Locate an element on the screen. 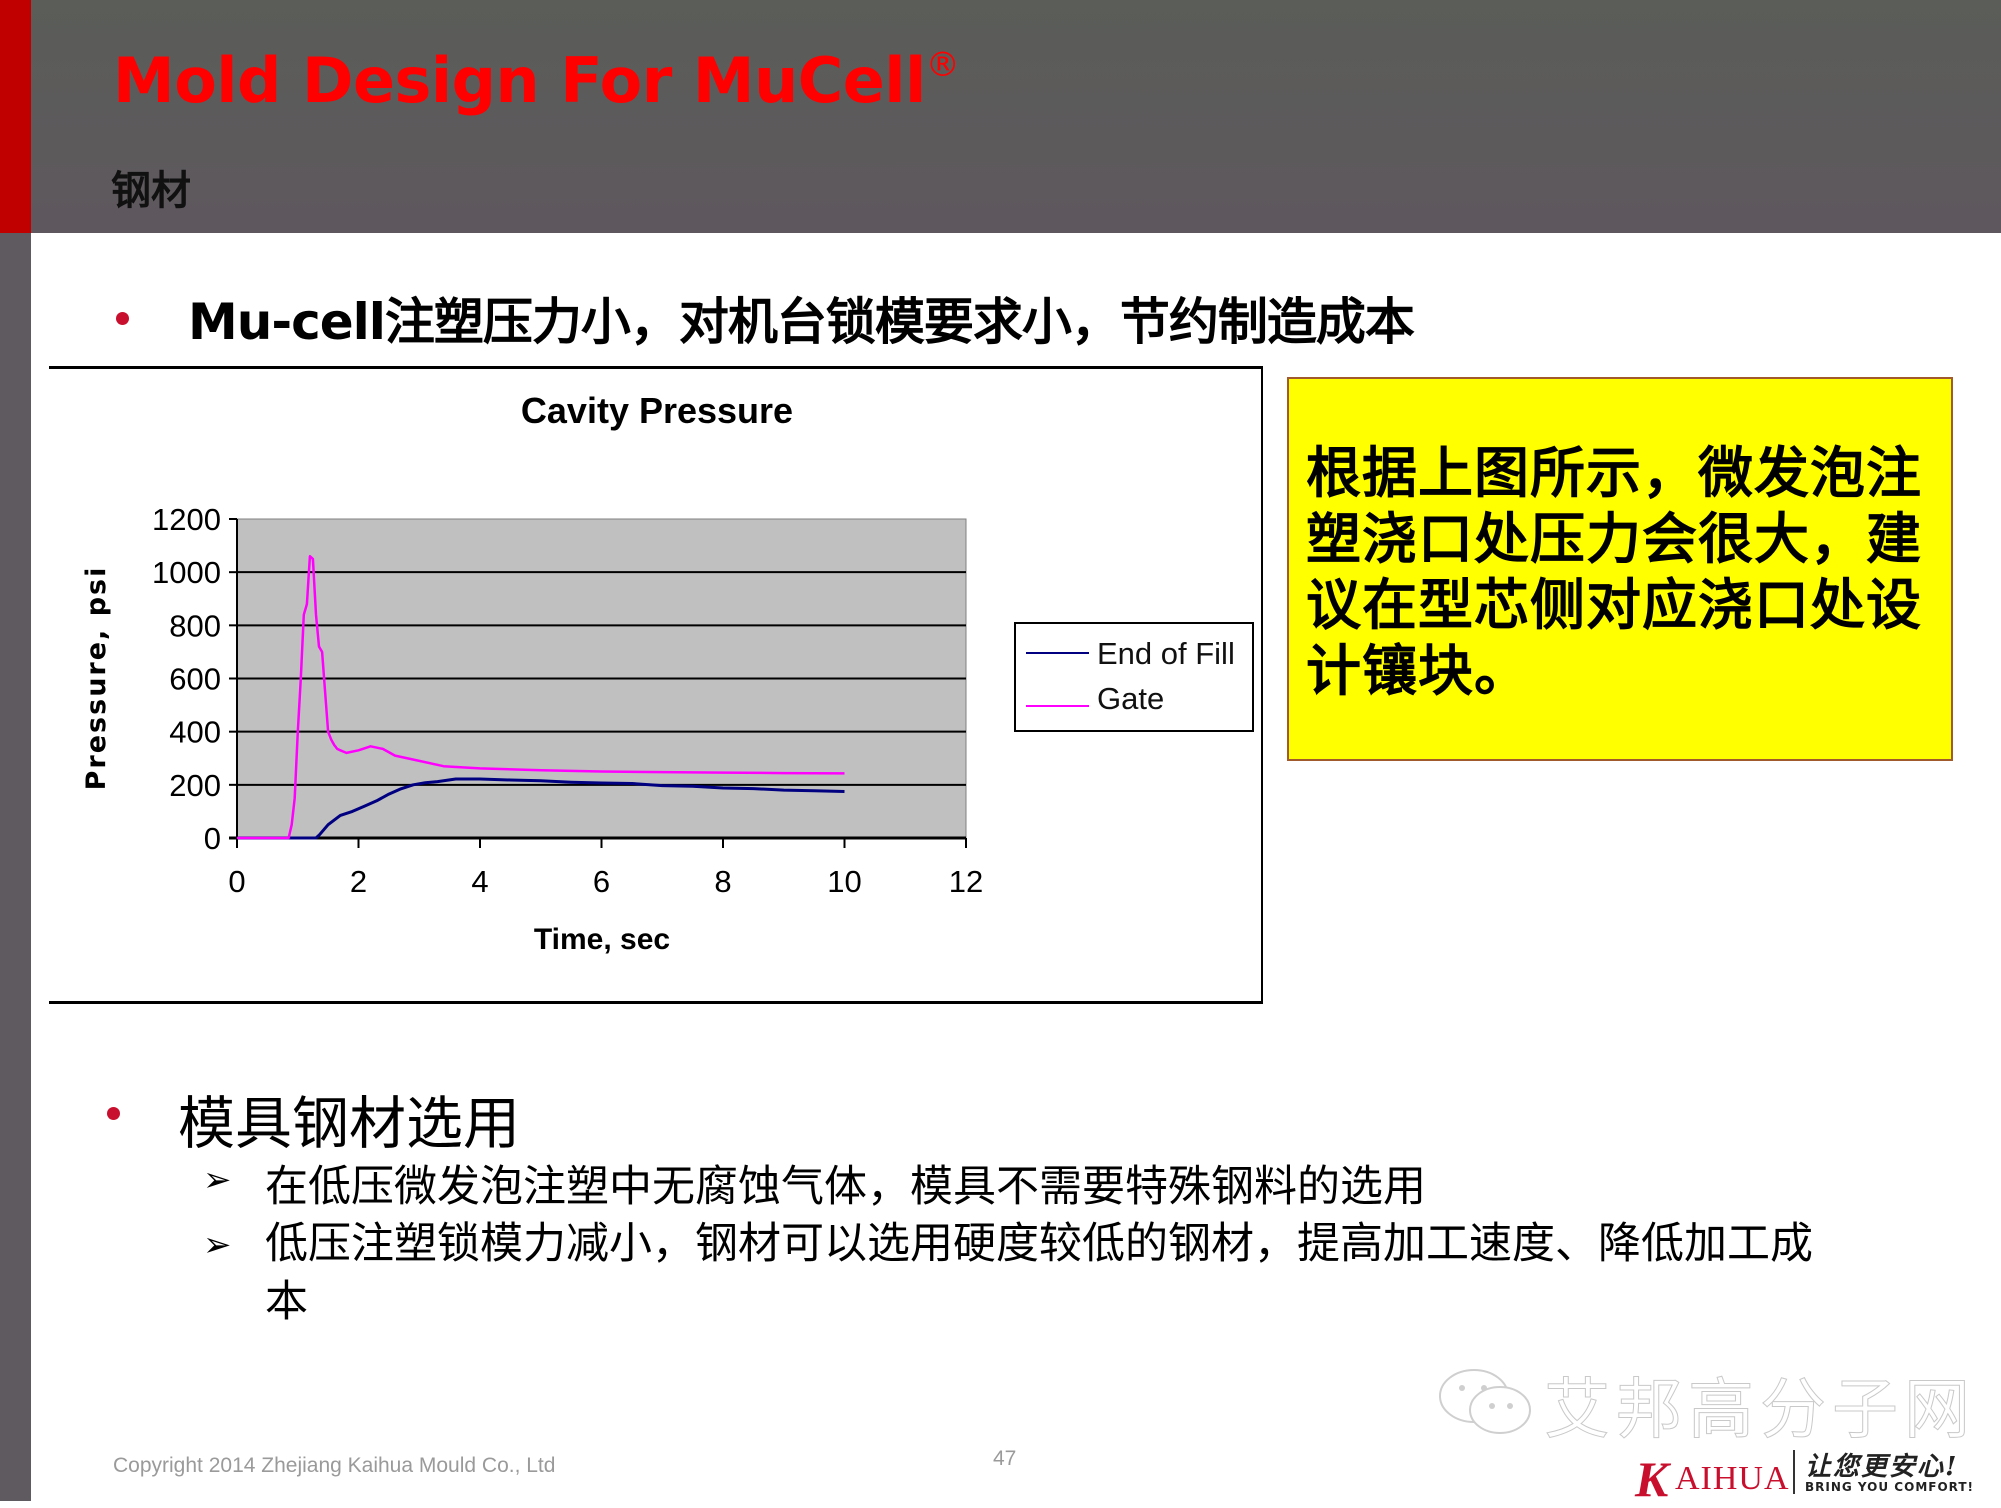 The image size is (2001, 1508). chart-title: Cavity Pressure is located at coordinates (657, 410).